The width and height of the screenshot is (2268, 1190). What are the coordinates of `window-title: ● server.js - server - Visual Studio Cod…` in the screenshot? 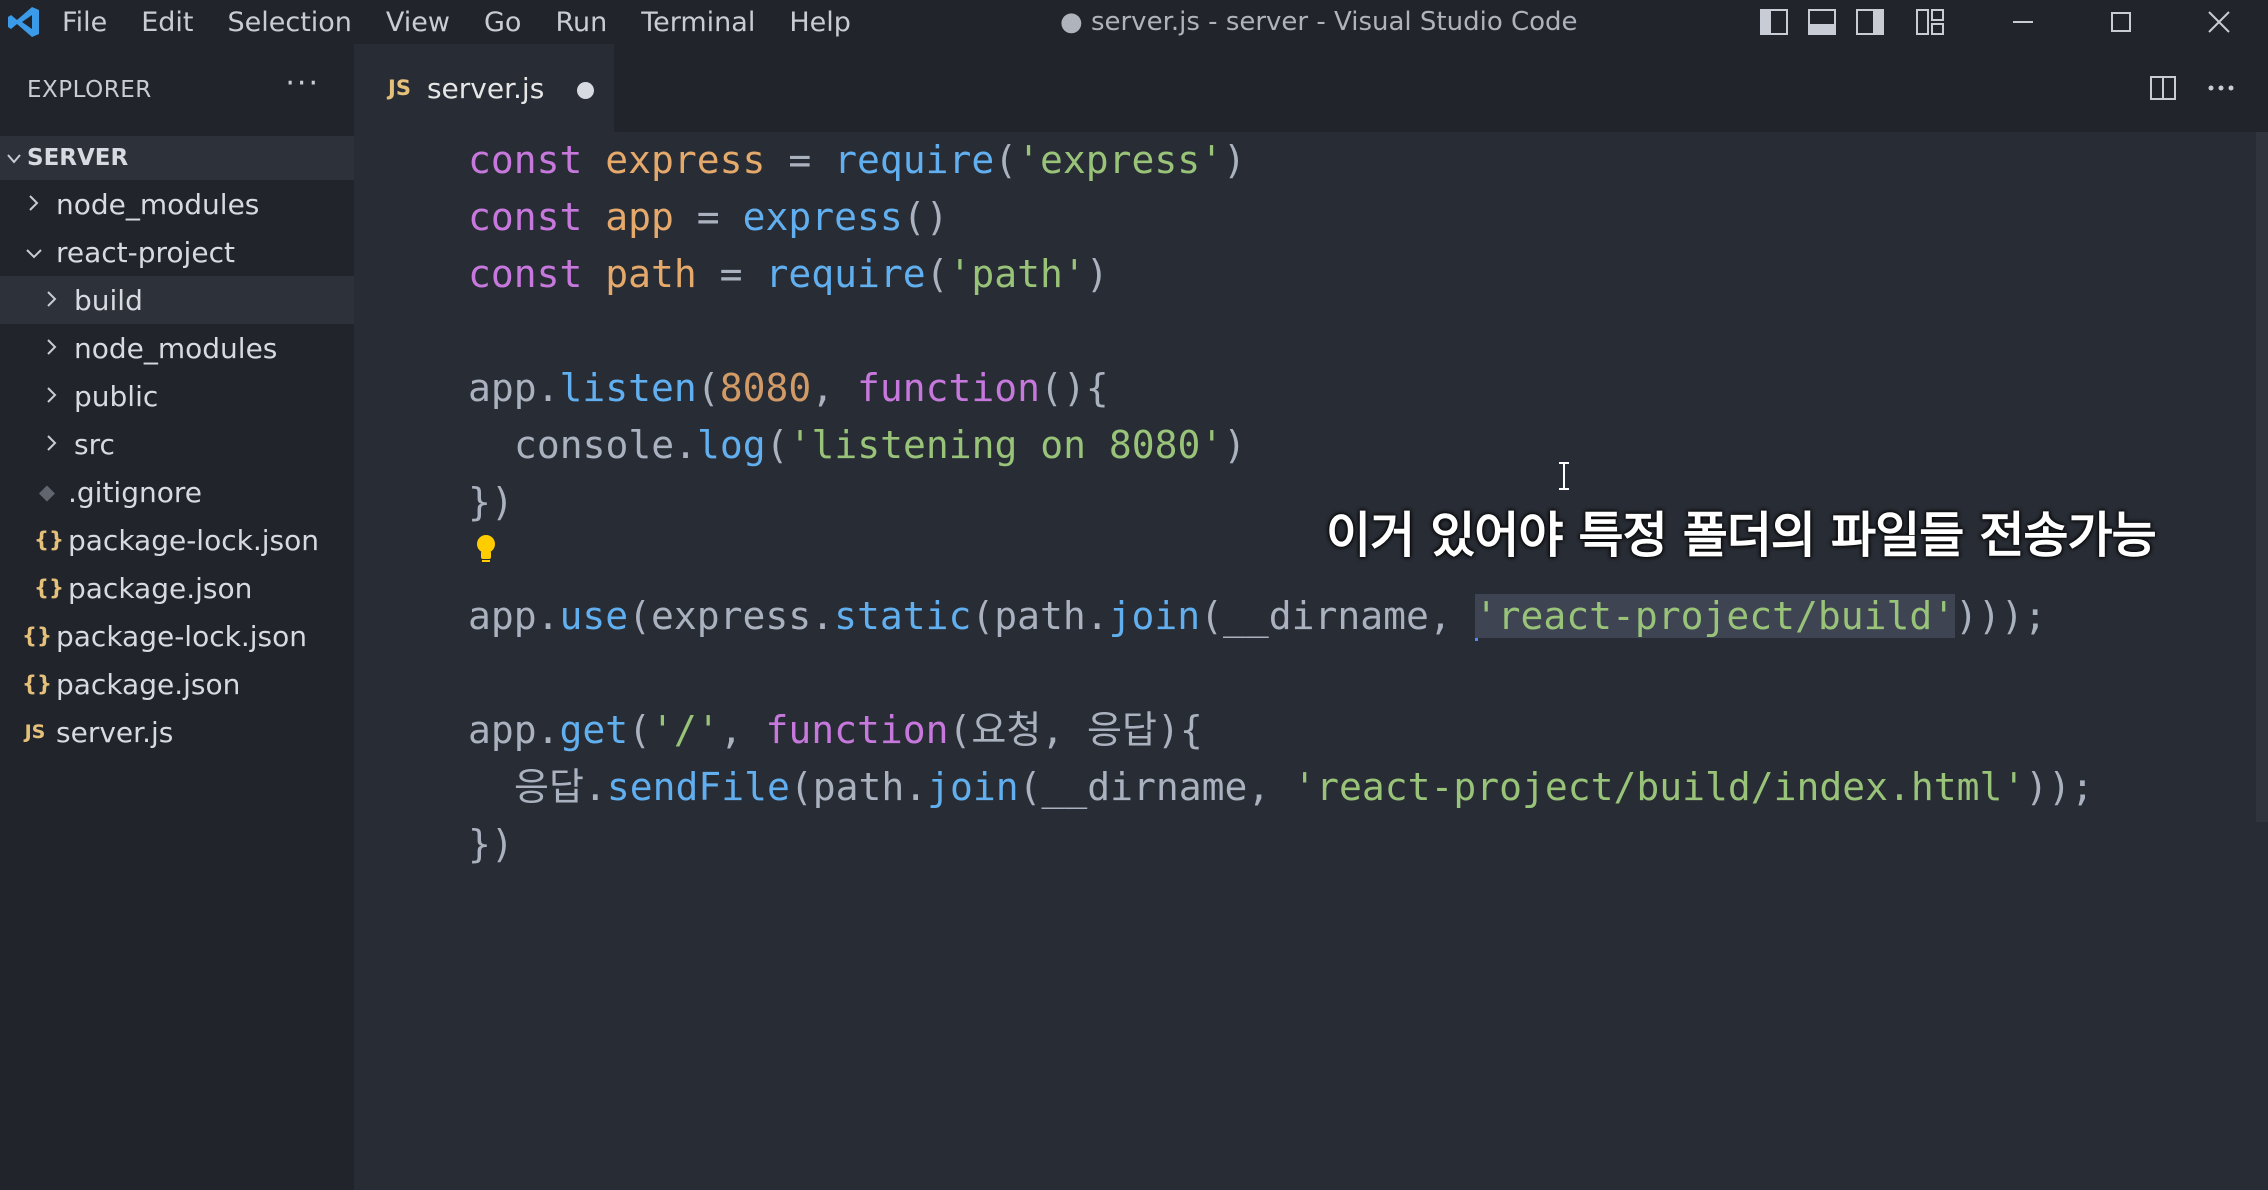 It's located at (1319, 22).